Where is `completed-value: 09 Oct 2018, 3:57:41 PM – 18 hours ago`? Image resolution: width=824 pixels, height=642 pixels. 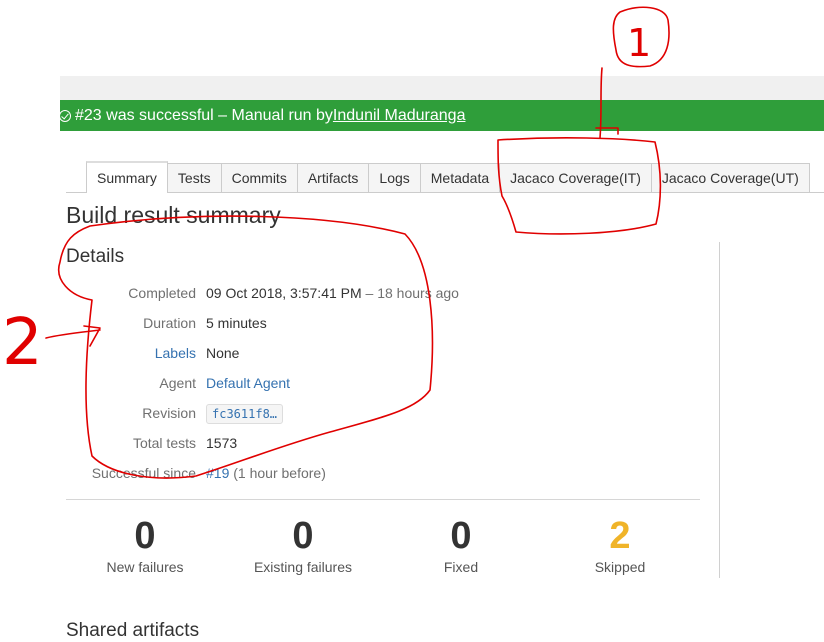 completed-value: 09 Oct 2018, 3:57:41 PM – 18 hours ago is located at coordinates (332, 293).